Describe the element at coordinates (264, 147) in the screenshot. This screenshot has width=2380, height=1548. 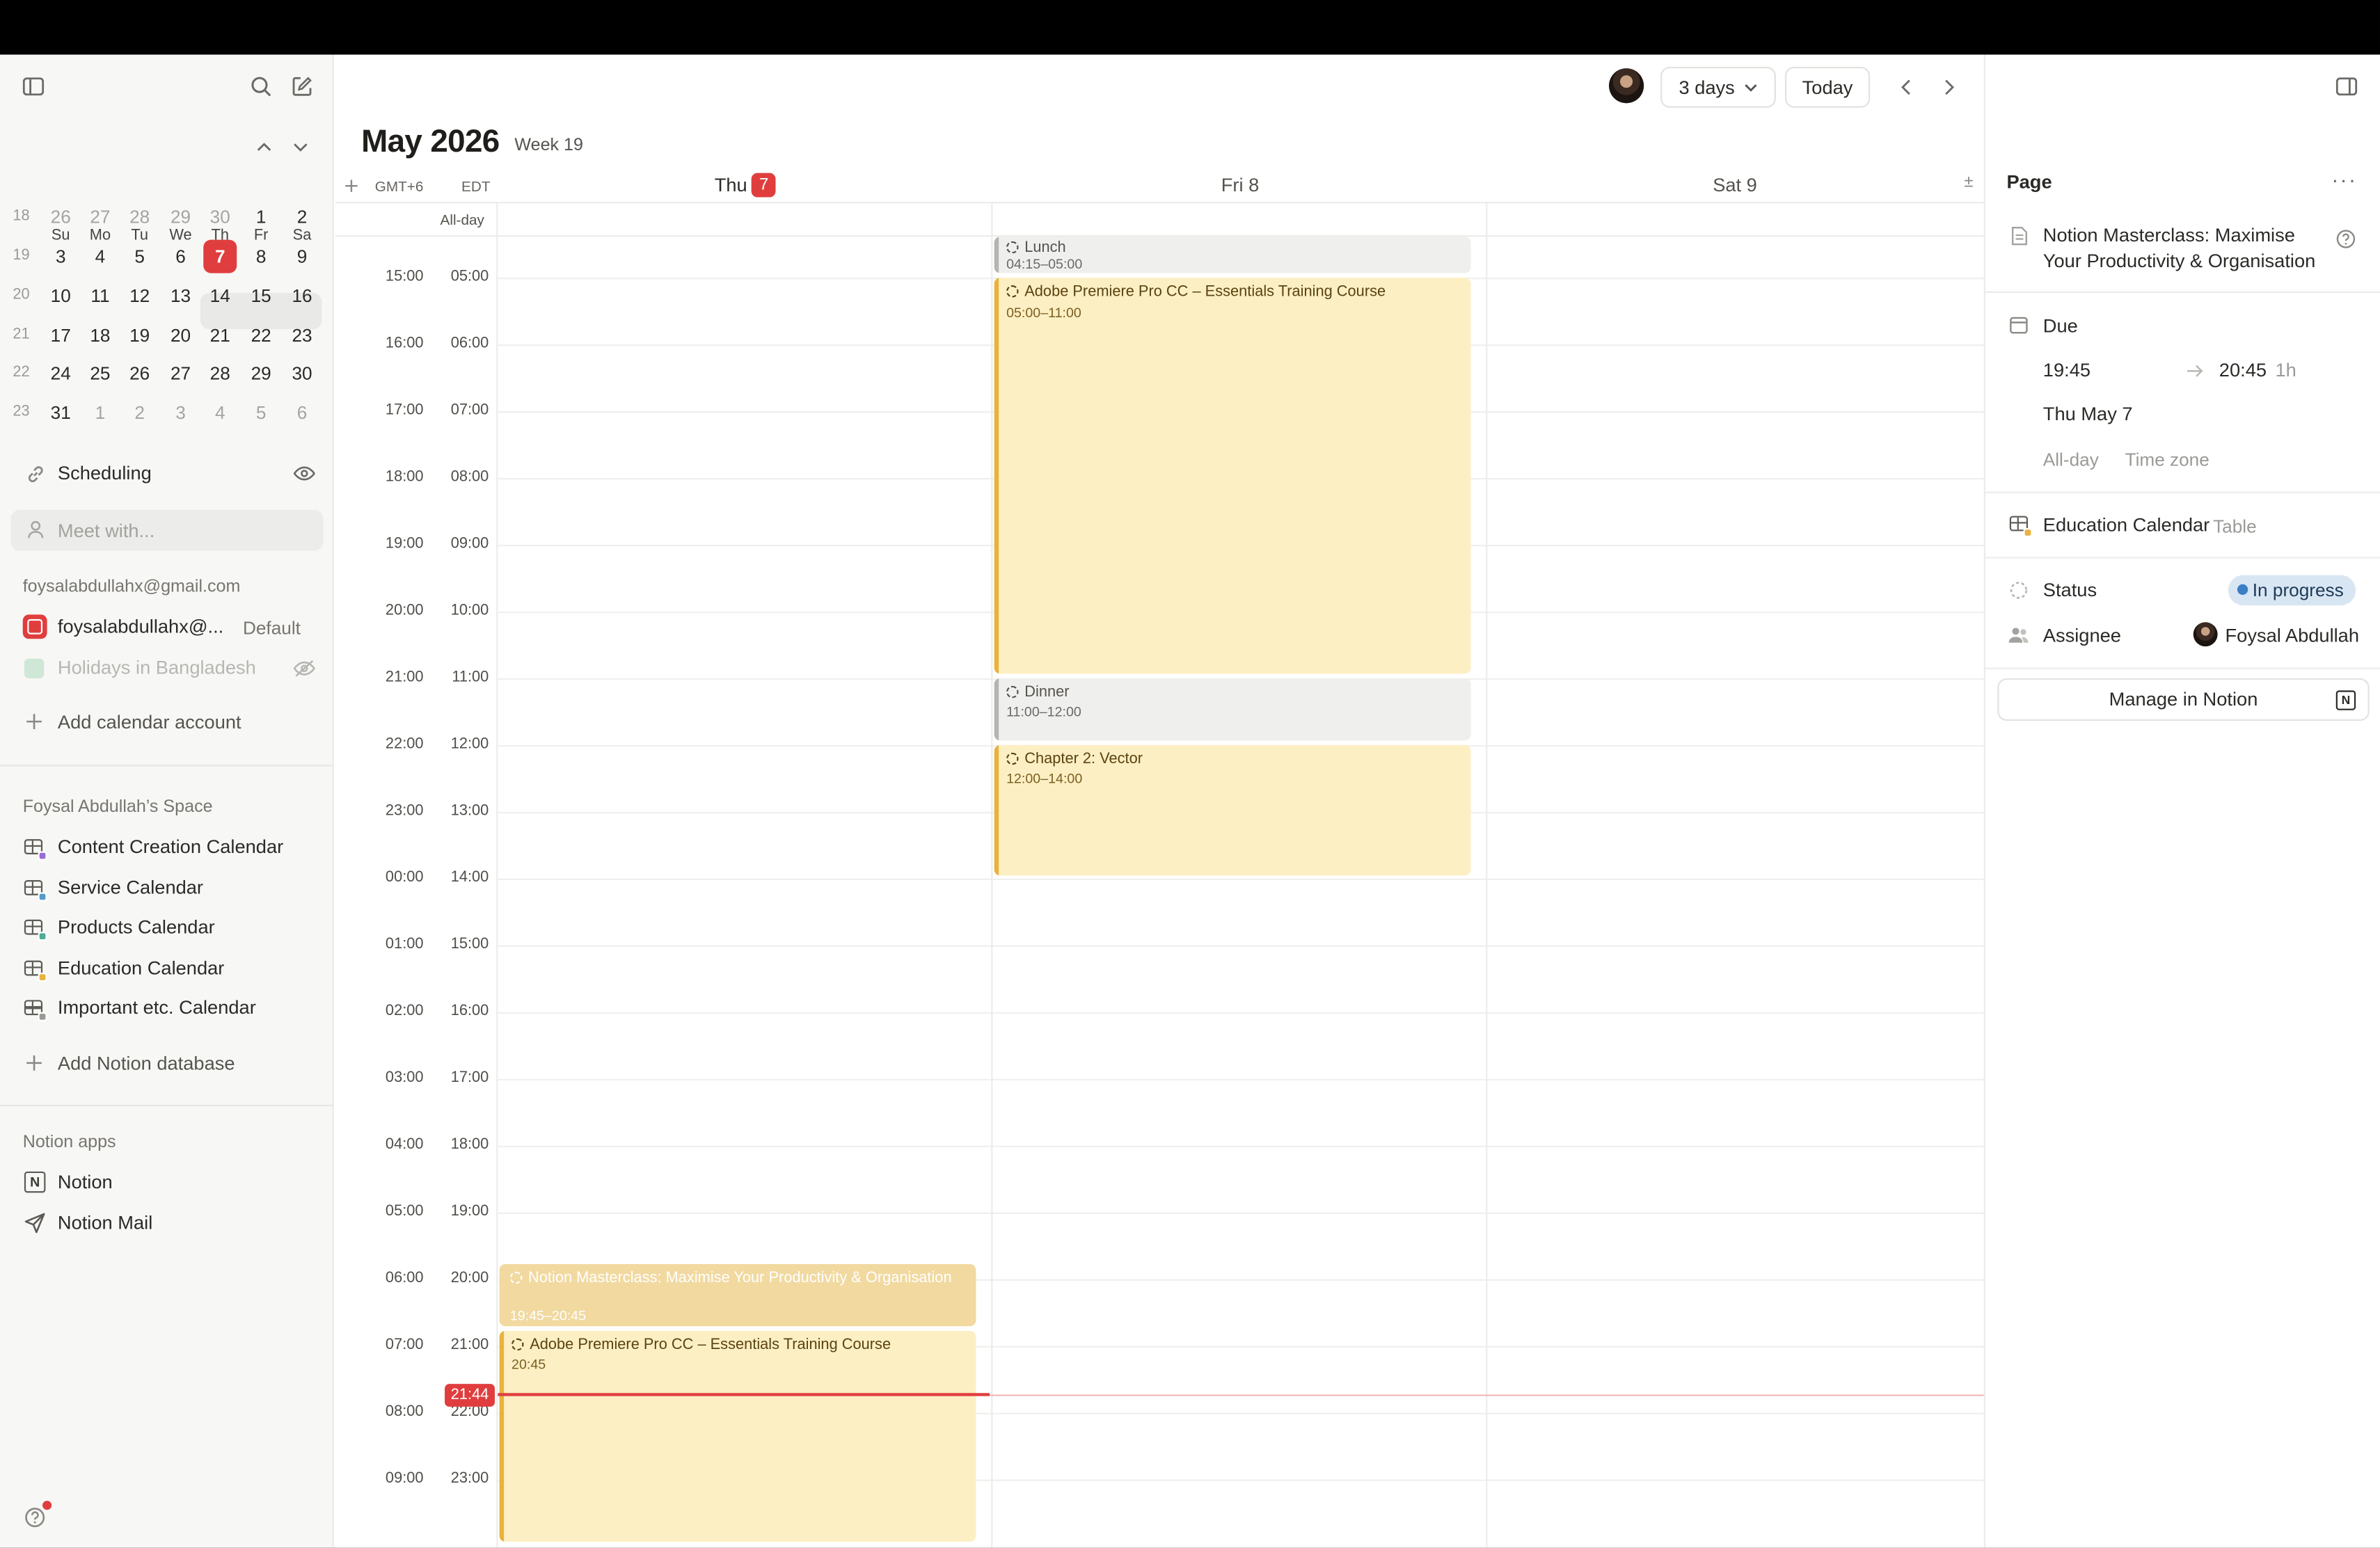
I see `chevron-up-icon` at that location.